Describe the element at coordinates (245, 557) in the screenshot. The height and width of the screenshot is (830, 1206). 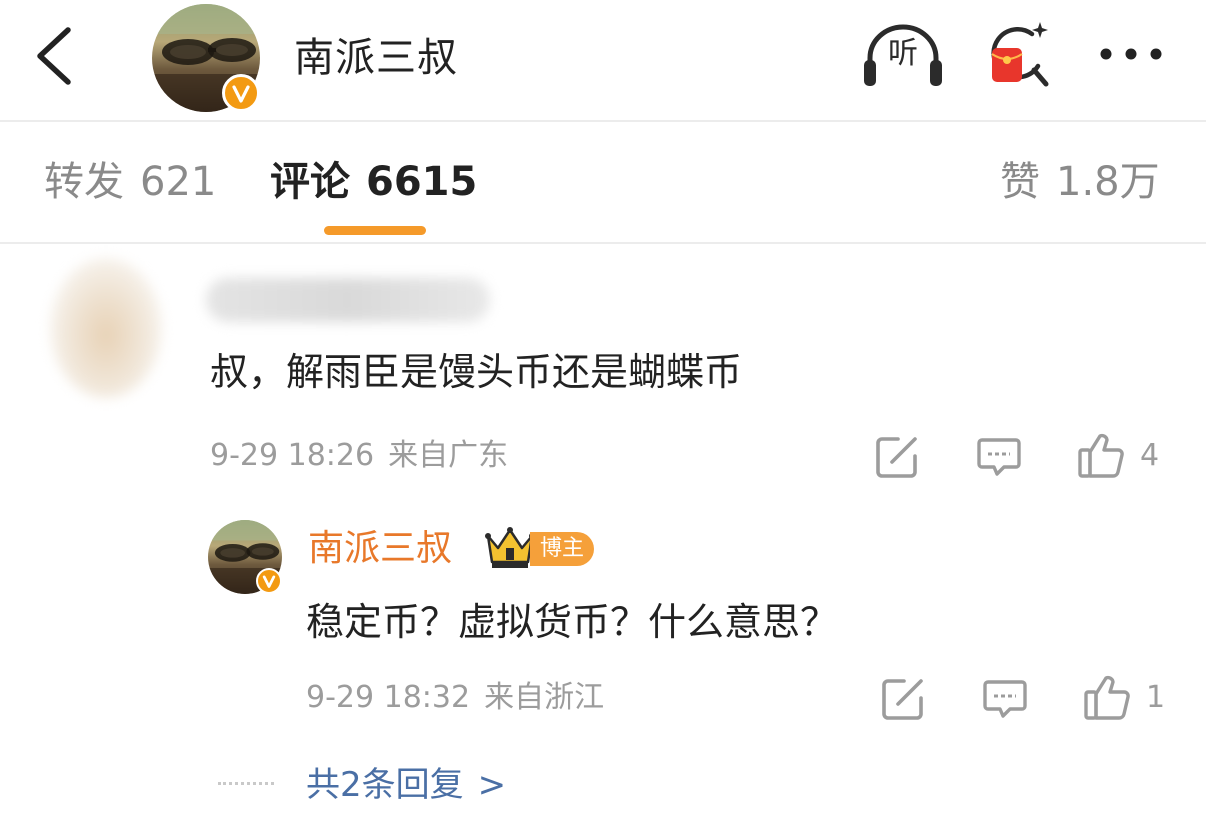
I see `reply-author-avatar` at that location.